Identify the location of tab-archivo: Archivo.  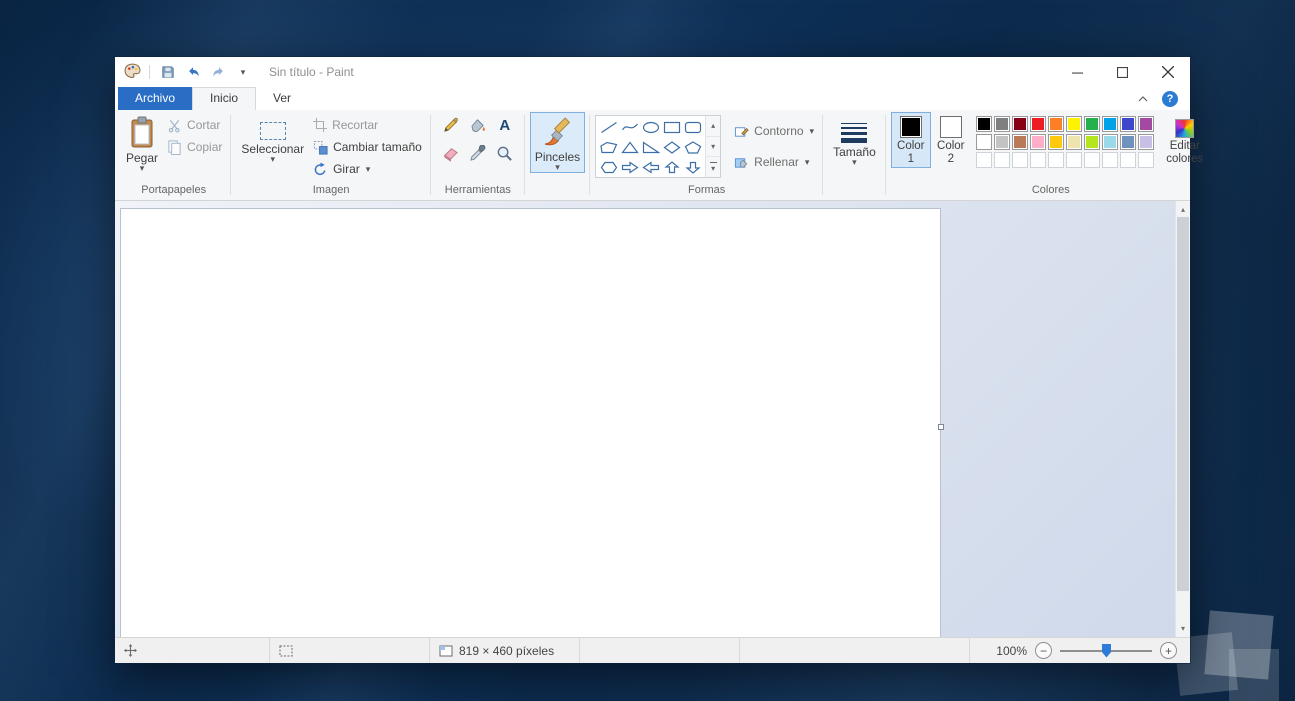
(155, 98).